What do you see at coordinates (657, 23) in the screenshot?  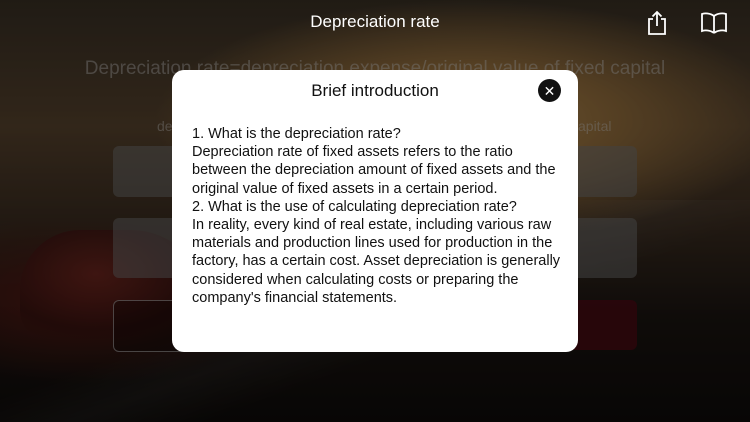 I see `share-icon` at bounding box center [657, 23].